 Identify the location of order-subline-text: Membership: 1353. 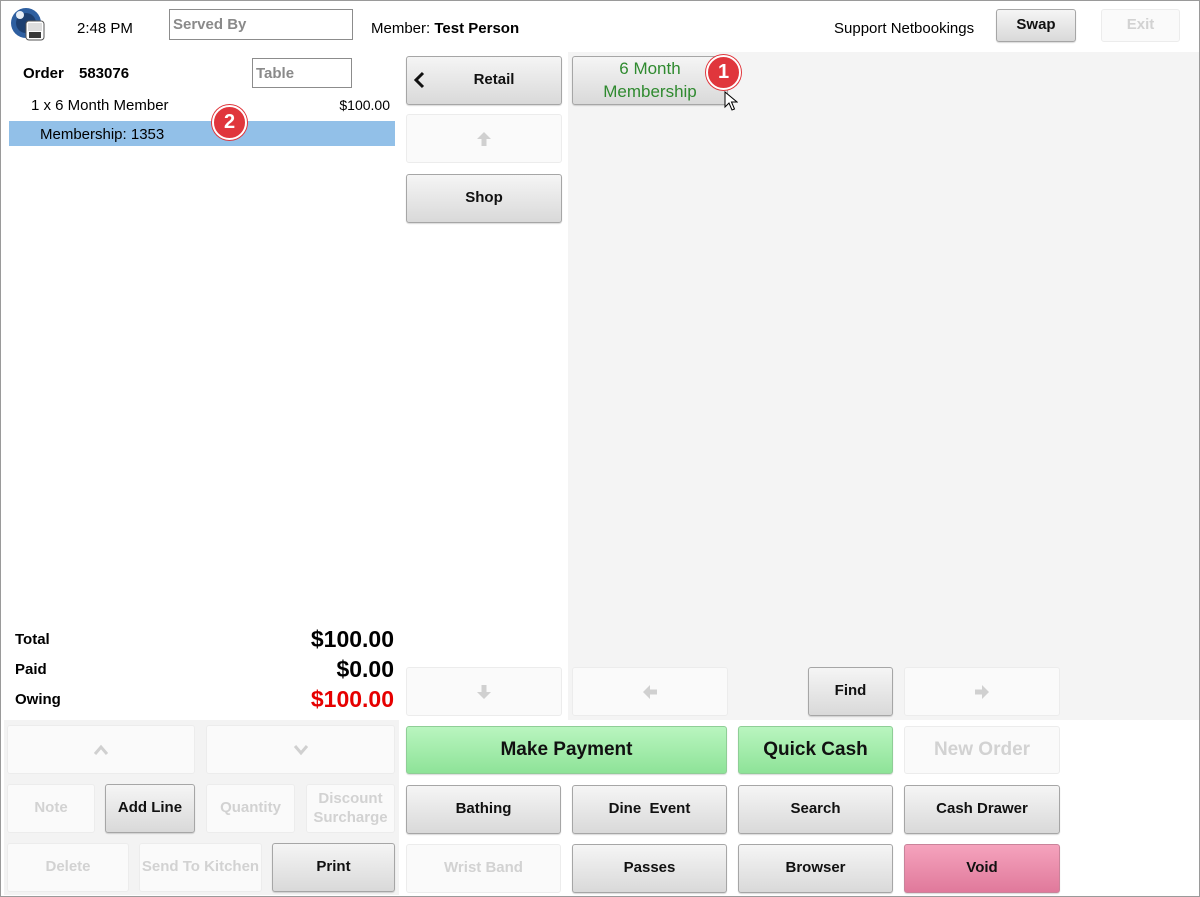
(102, 134).